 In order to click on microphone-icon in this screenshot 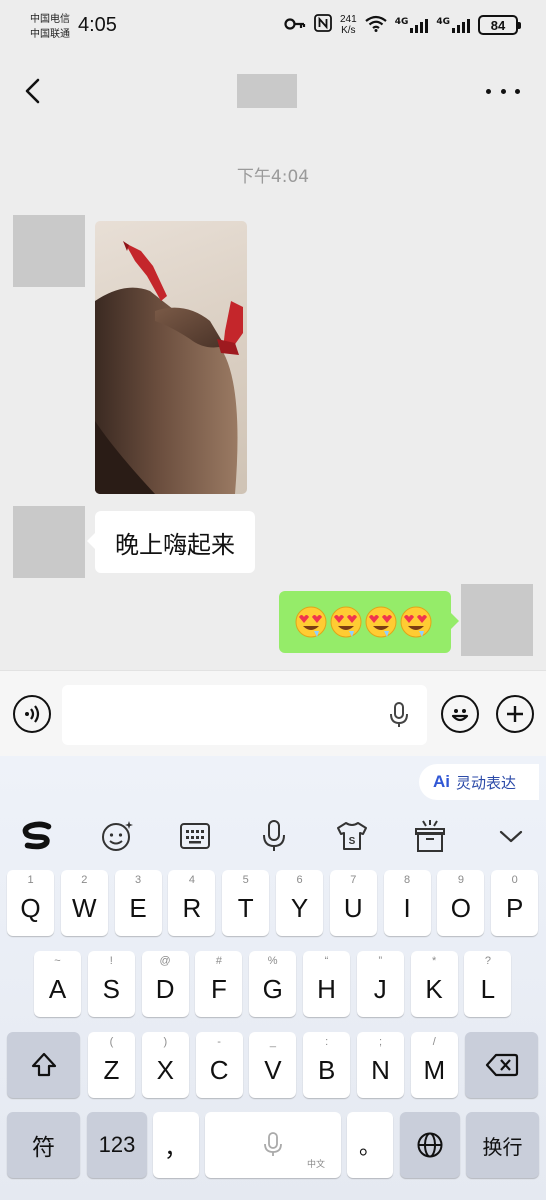, I will do `click(274, 836)`.